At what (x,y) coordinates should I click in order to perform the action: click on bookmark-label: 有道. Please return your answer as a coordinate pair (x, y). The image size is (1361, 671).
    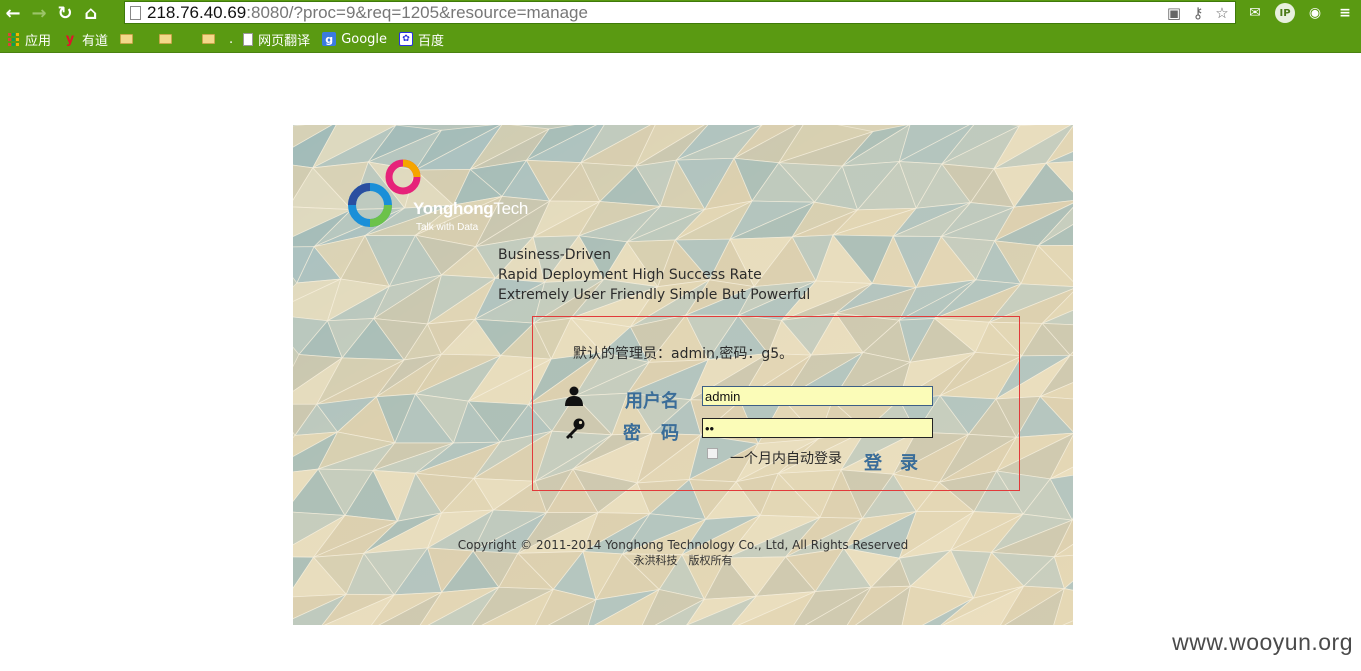
    Looking at the image, I should click on (95, 41).